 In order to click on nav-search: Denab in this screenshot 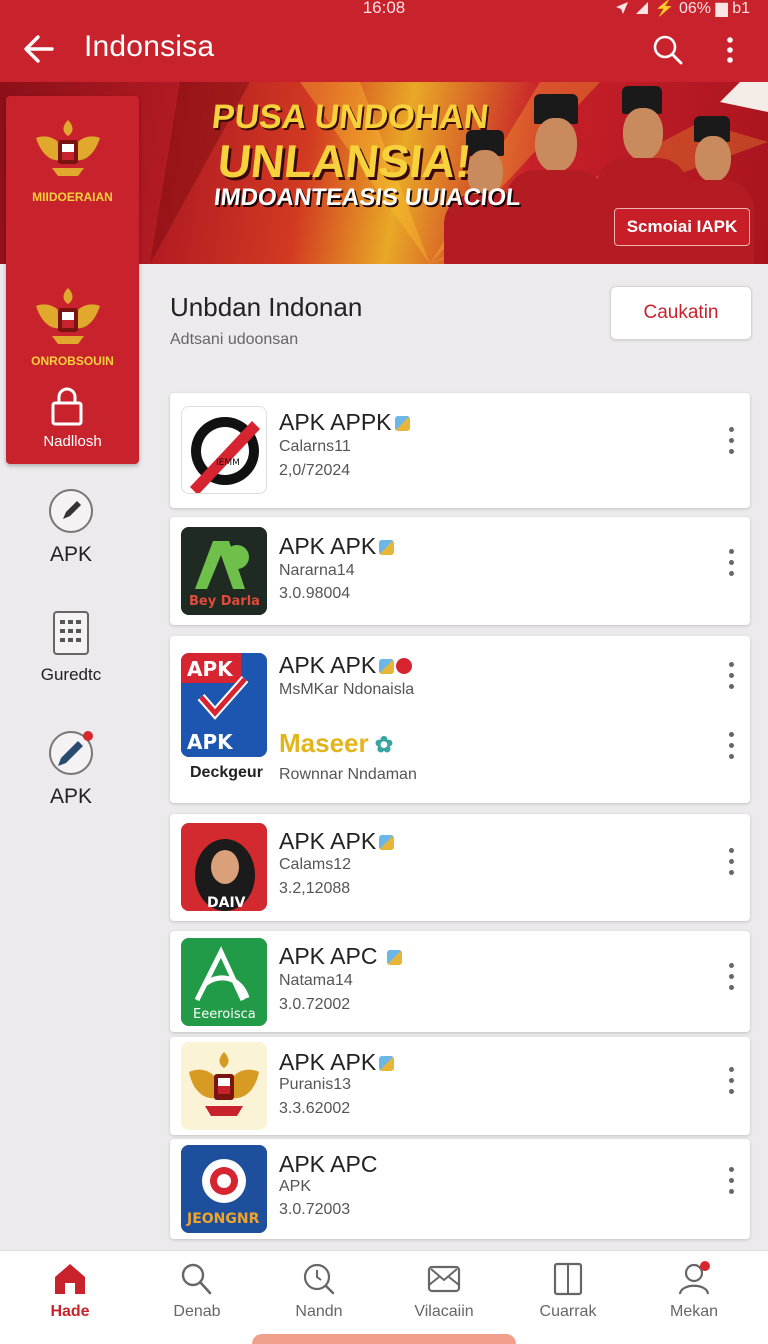, I will do `click(197, 1291)`.